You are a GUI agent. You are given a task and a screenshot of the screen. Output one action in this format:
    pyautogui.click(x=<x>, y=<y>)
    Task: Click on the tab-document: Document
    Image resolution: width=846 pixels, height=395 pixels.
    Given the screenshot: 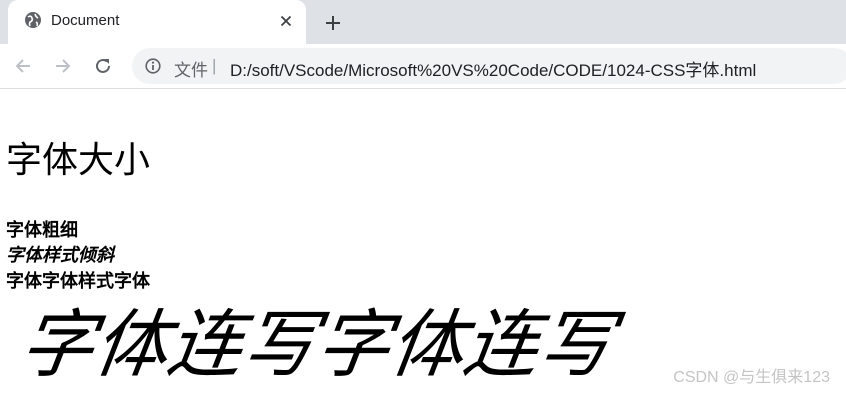 What is the action you would take?
    pyautogui.click(x=157, y=22)
    